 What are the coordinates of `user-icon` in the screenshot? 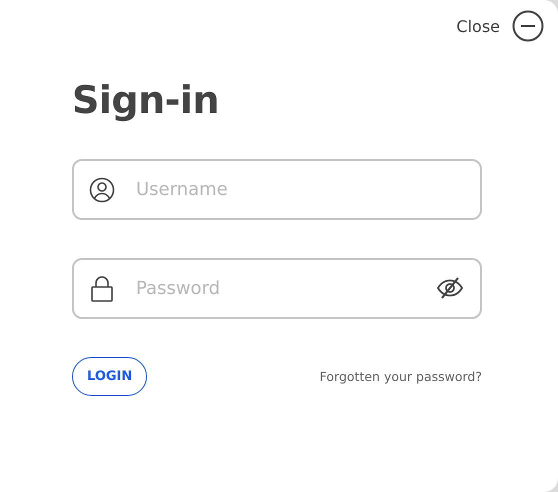 It's located at (102, 190).